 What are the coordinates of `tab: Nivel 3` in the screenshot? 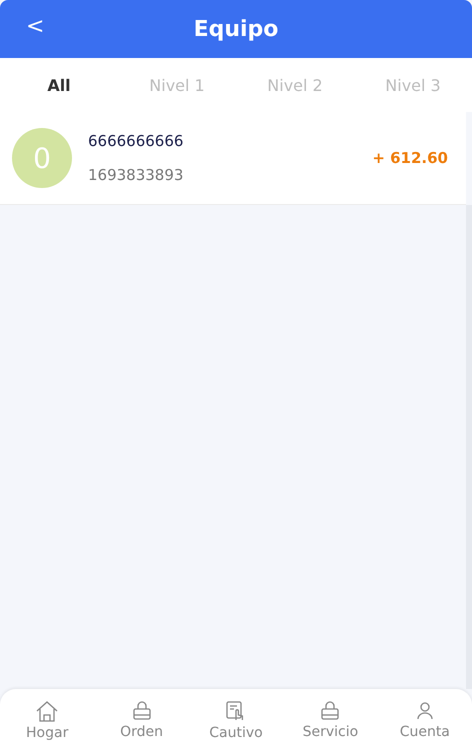 It's located at (413, 85).